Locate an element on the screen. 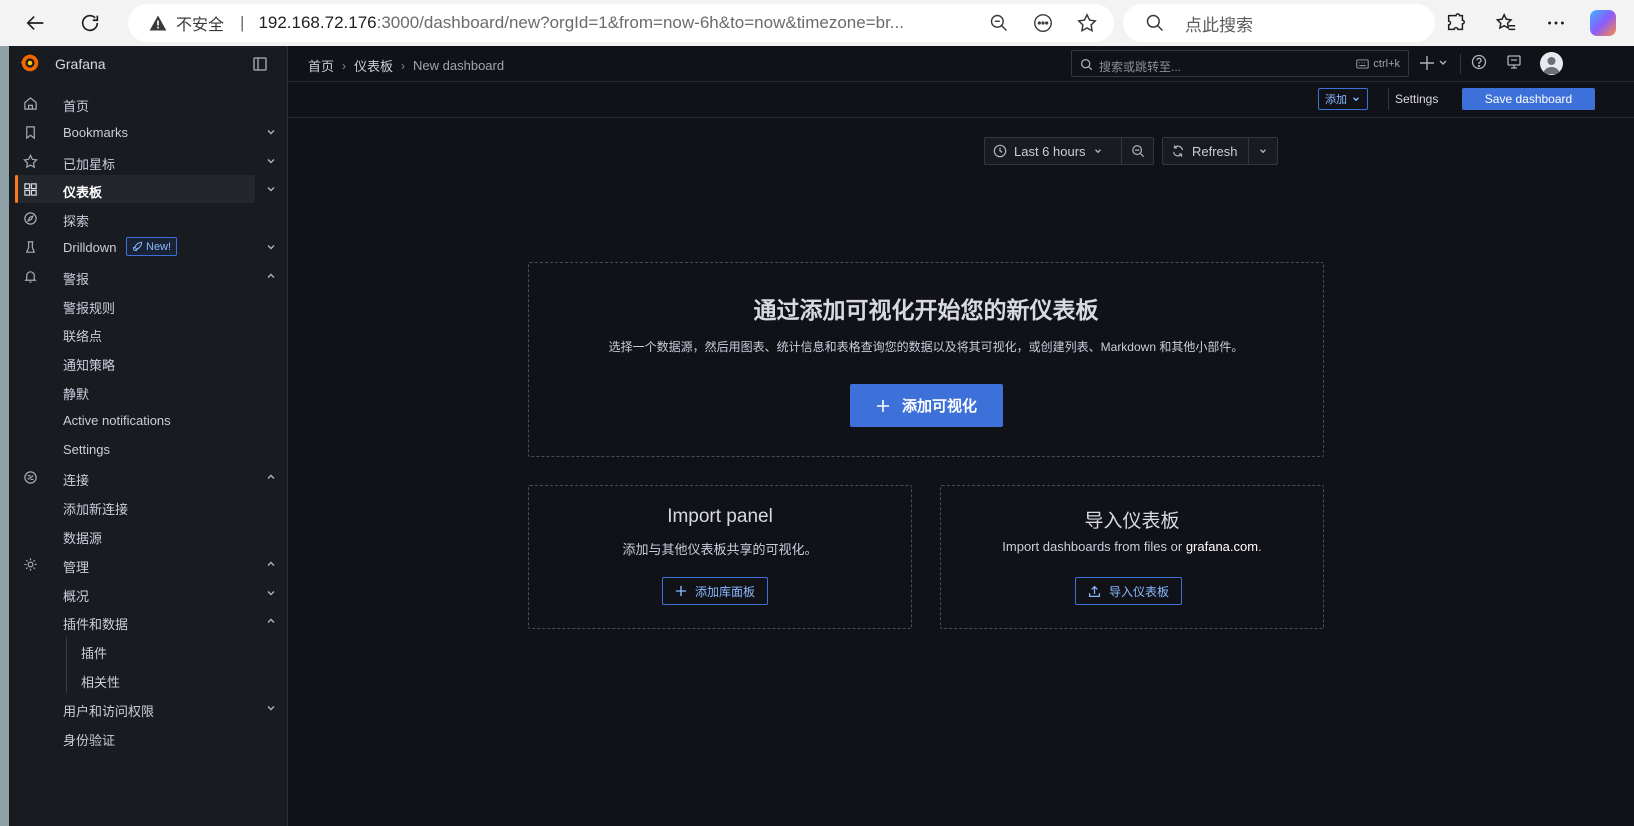 The image size is (1634, 826). search-input: 搜索或跳转至... ctrl+k is located at coordinates (1240, 63).